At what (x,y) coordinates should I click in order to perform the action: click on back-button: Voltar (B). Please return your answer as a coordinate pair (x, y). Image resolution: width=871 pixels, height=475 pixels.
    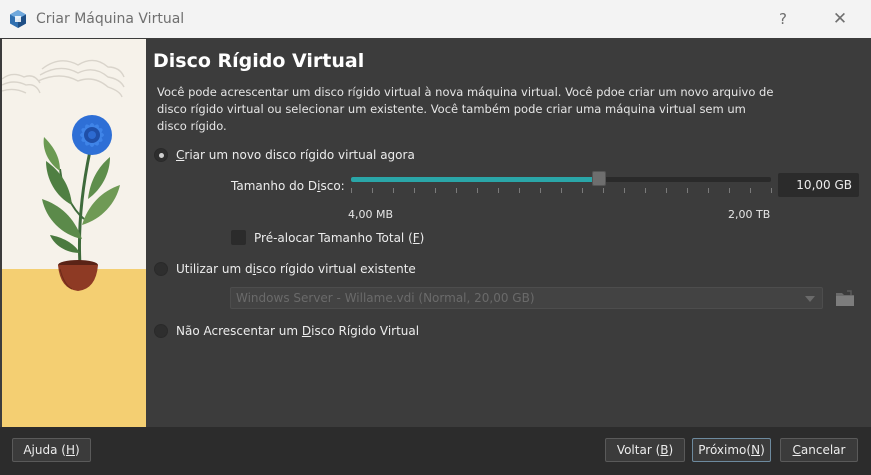
    Looking at the image, I should click on (645, 450).